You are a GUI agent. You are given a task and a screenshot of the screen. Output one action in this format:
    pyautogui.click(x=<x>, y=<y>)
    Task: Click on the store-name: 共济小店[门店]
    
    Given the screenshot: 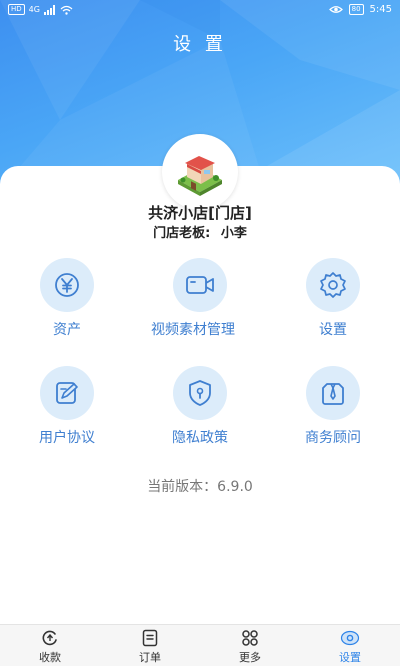 What is the action you would take?
    pyautogui.click(x=200, y=213)
    